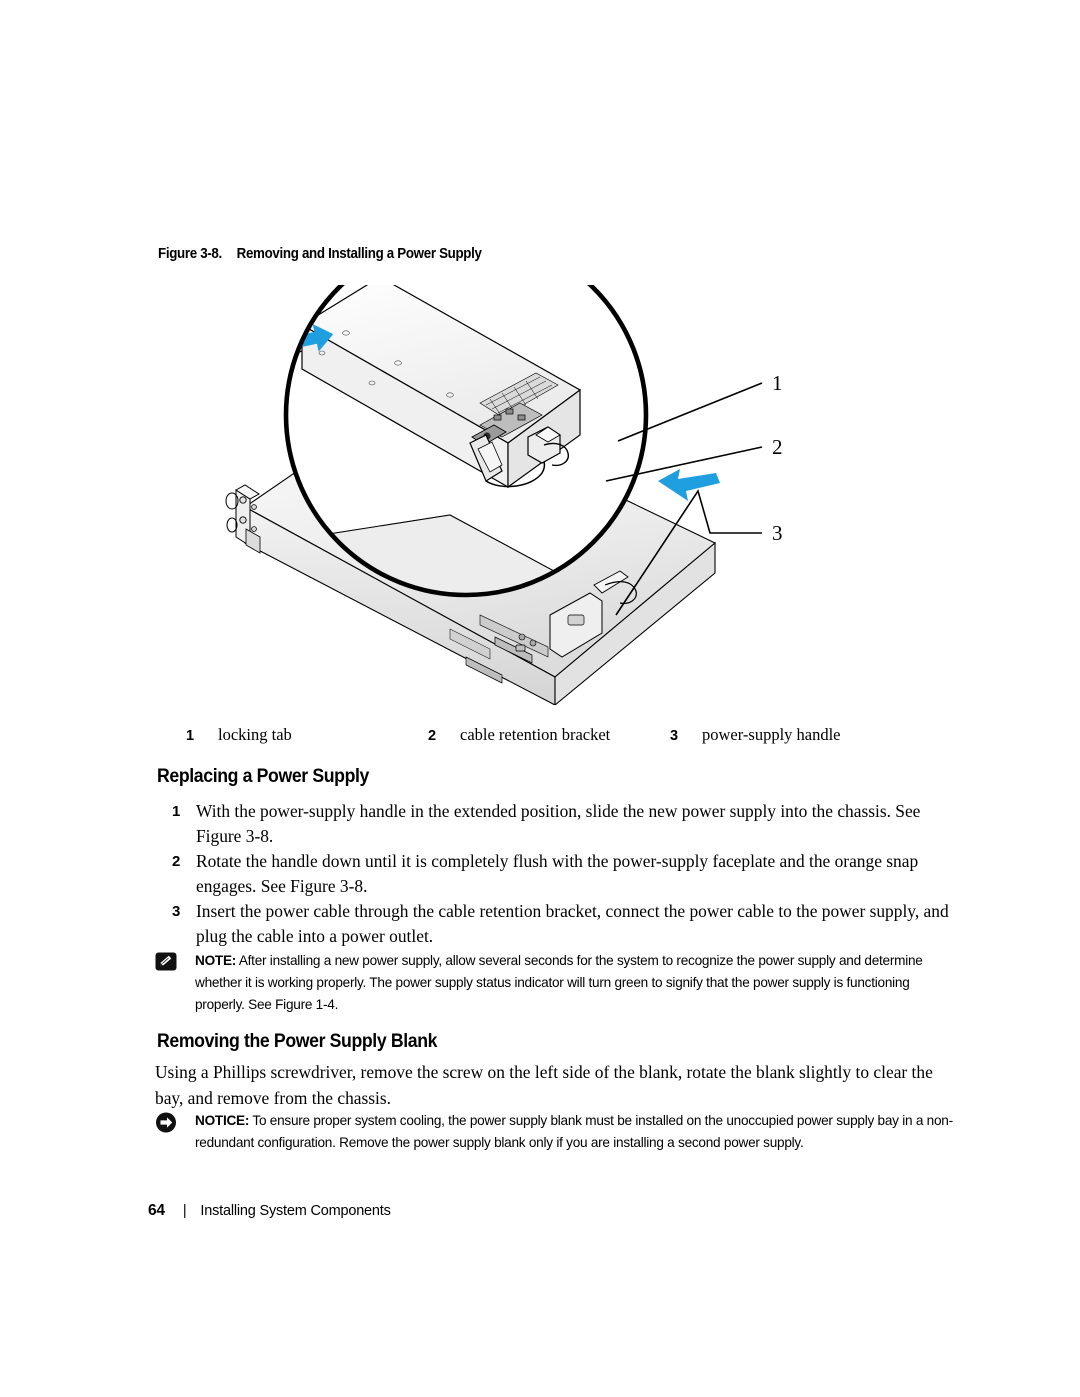  I want to click on figure-caption-number: Figure 3-8., so click(190, 254).